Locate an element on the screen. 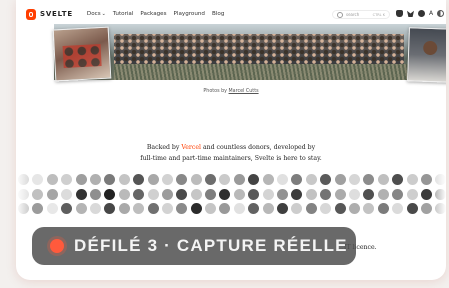 The height and width of the screenshot is (288, 449). search-input: search CTRL K is located at coordinates (361, 14).